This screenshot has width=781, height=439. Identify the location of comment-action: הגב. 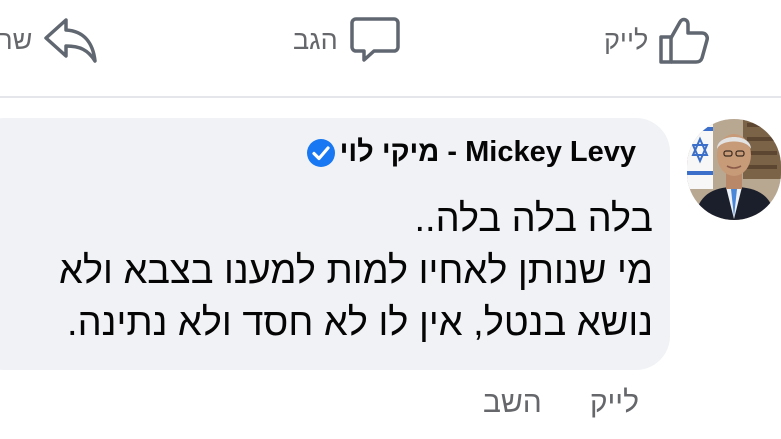
(346, 40).